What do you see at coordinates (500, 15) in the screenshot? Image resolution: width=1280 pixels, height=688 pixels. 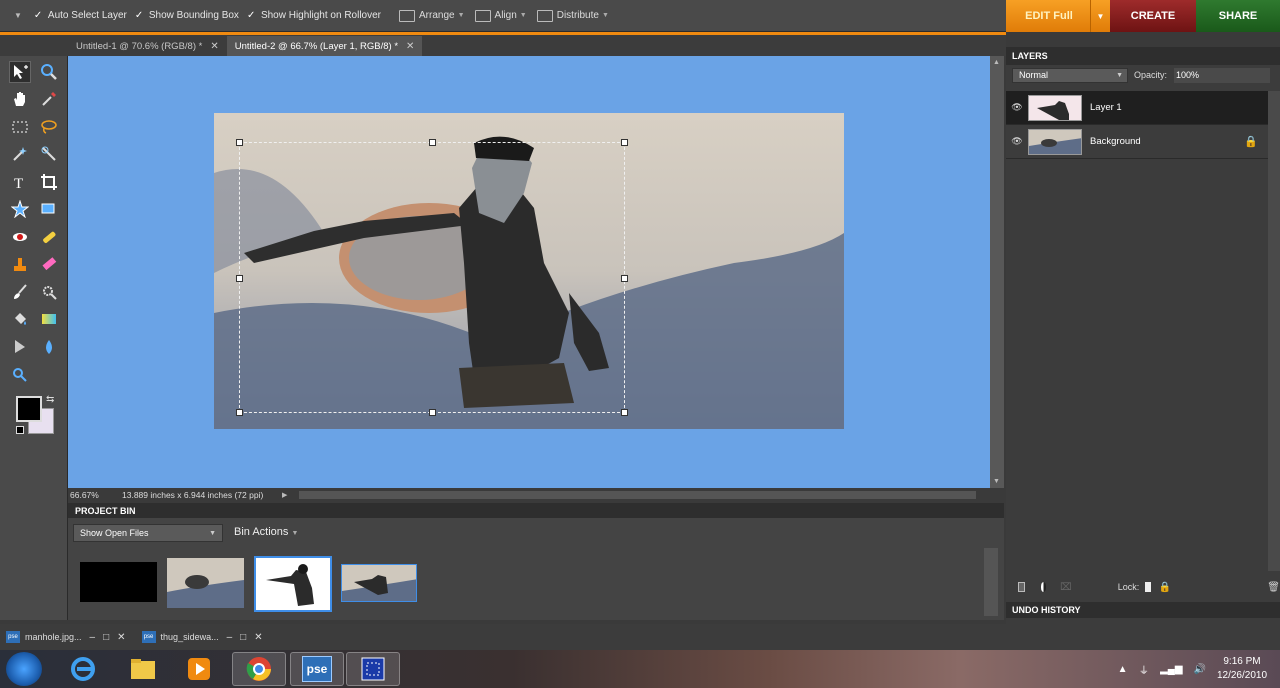 I see `align-button: Align ▼` at bounding box center [500, 15].